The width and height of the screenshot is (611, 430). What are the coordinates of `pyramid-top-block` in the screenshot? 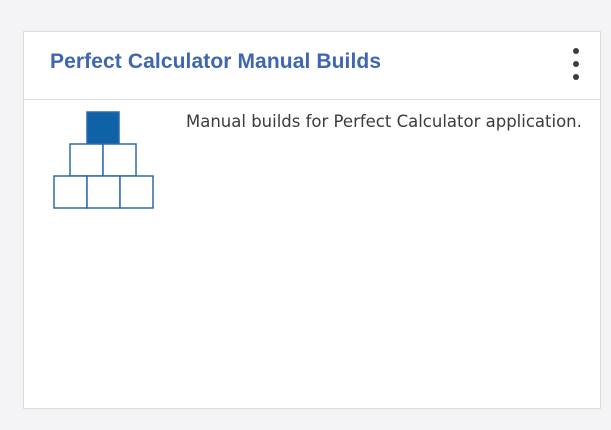 It's located at (103, 128).